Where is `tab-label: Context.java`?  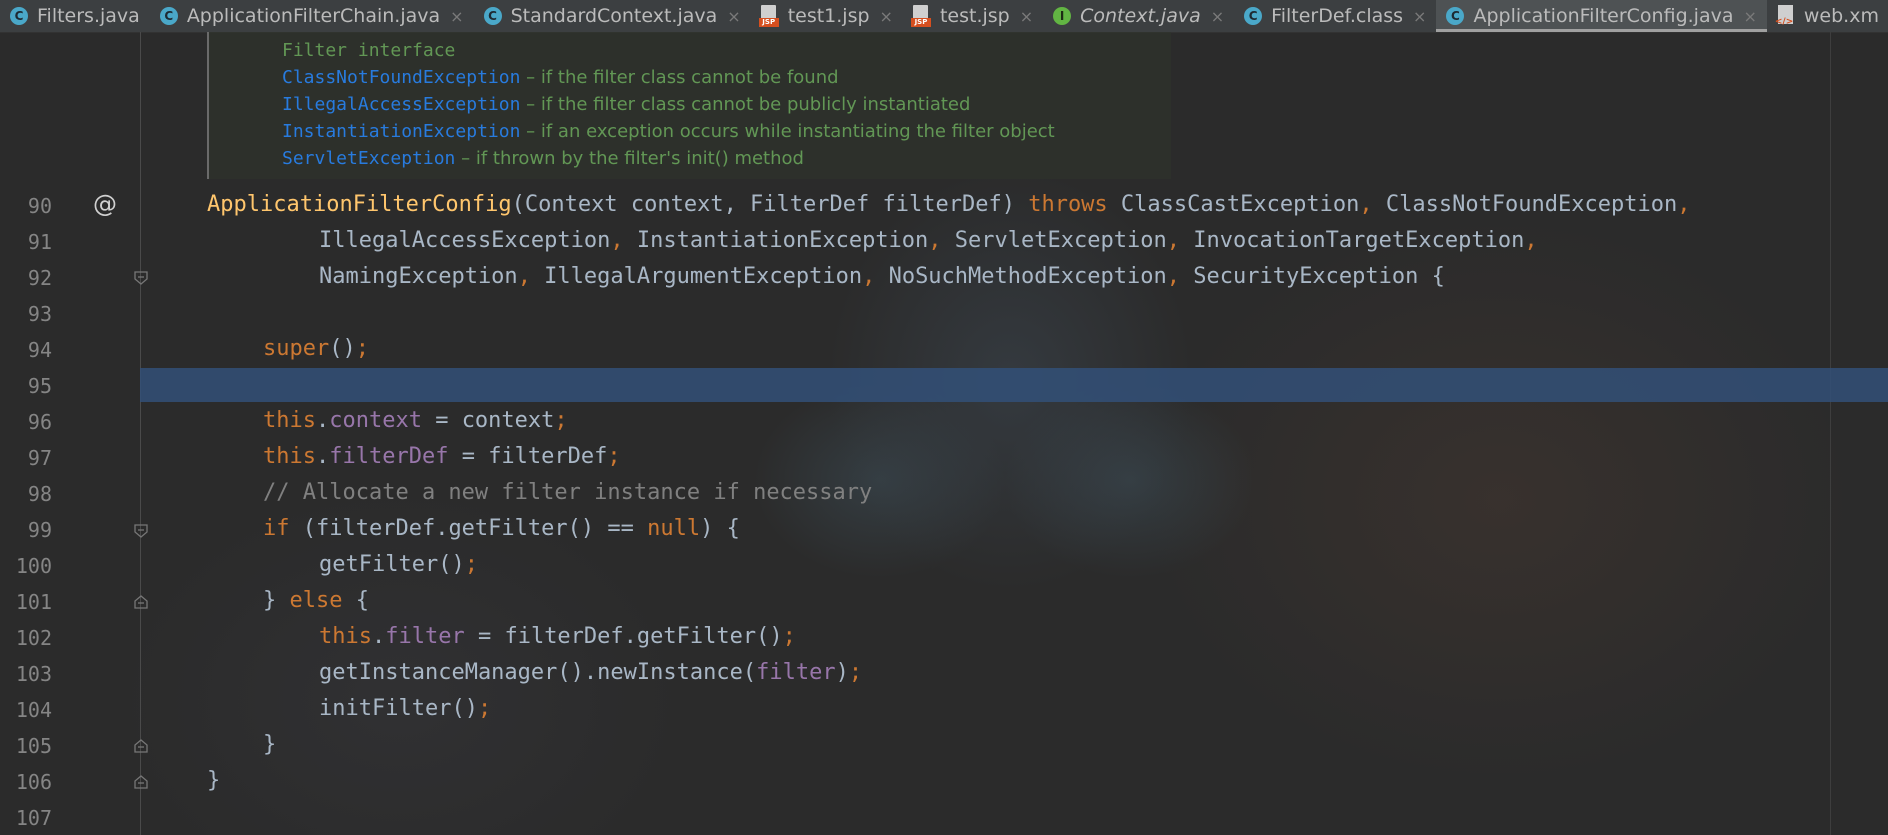
tab-label: Context.java is located at coordinates (1140, 16).